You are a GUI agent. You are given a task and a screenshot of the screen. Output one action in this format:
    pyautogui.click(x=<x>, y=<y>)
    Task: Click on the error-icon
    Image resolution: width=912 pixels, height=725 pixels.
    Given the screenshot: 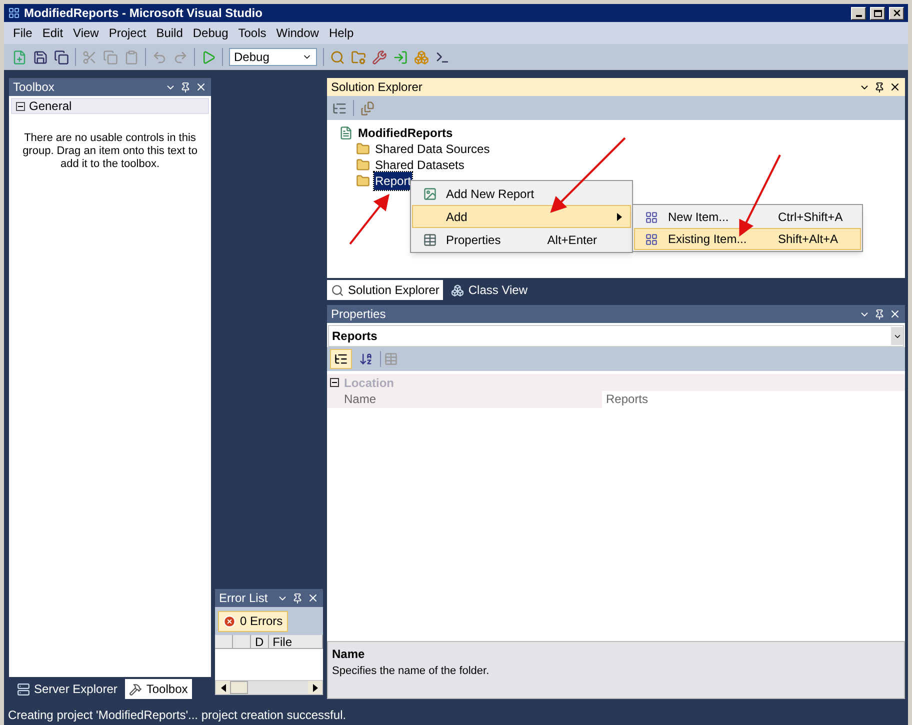 What is the action you would take?
    pyautogui.click(x=229, y=621)
    